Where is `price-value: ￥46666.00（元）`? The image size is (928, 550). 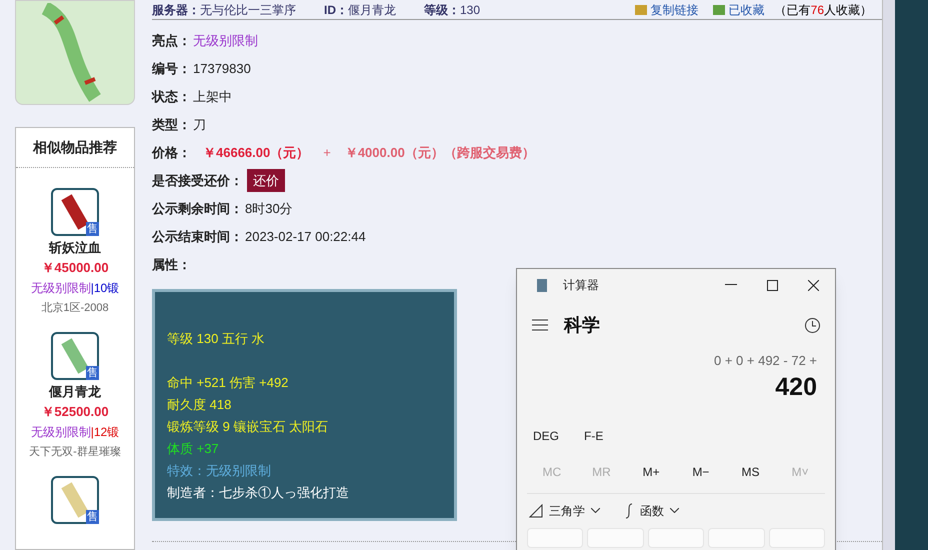 price-value: ￥46666.00（元） is located at coordinates (256, 153).